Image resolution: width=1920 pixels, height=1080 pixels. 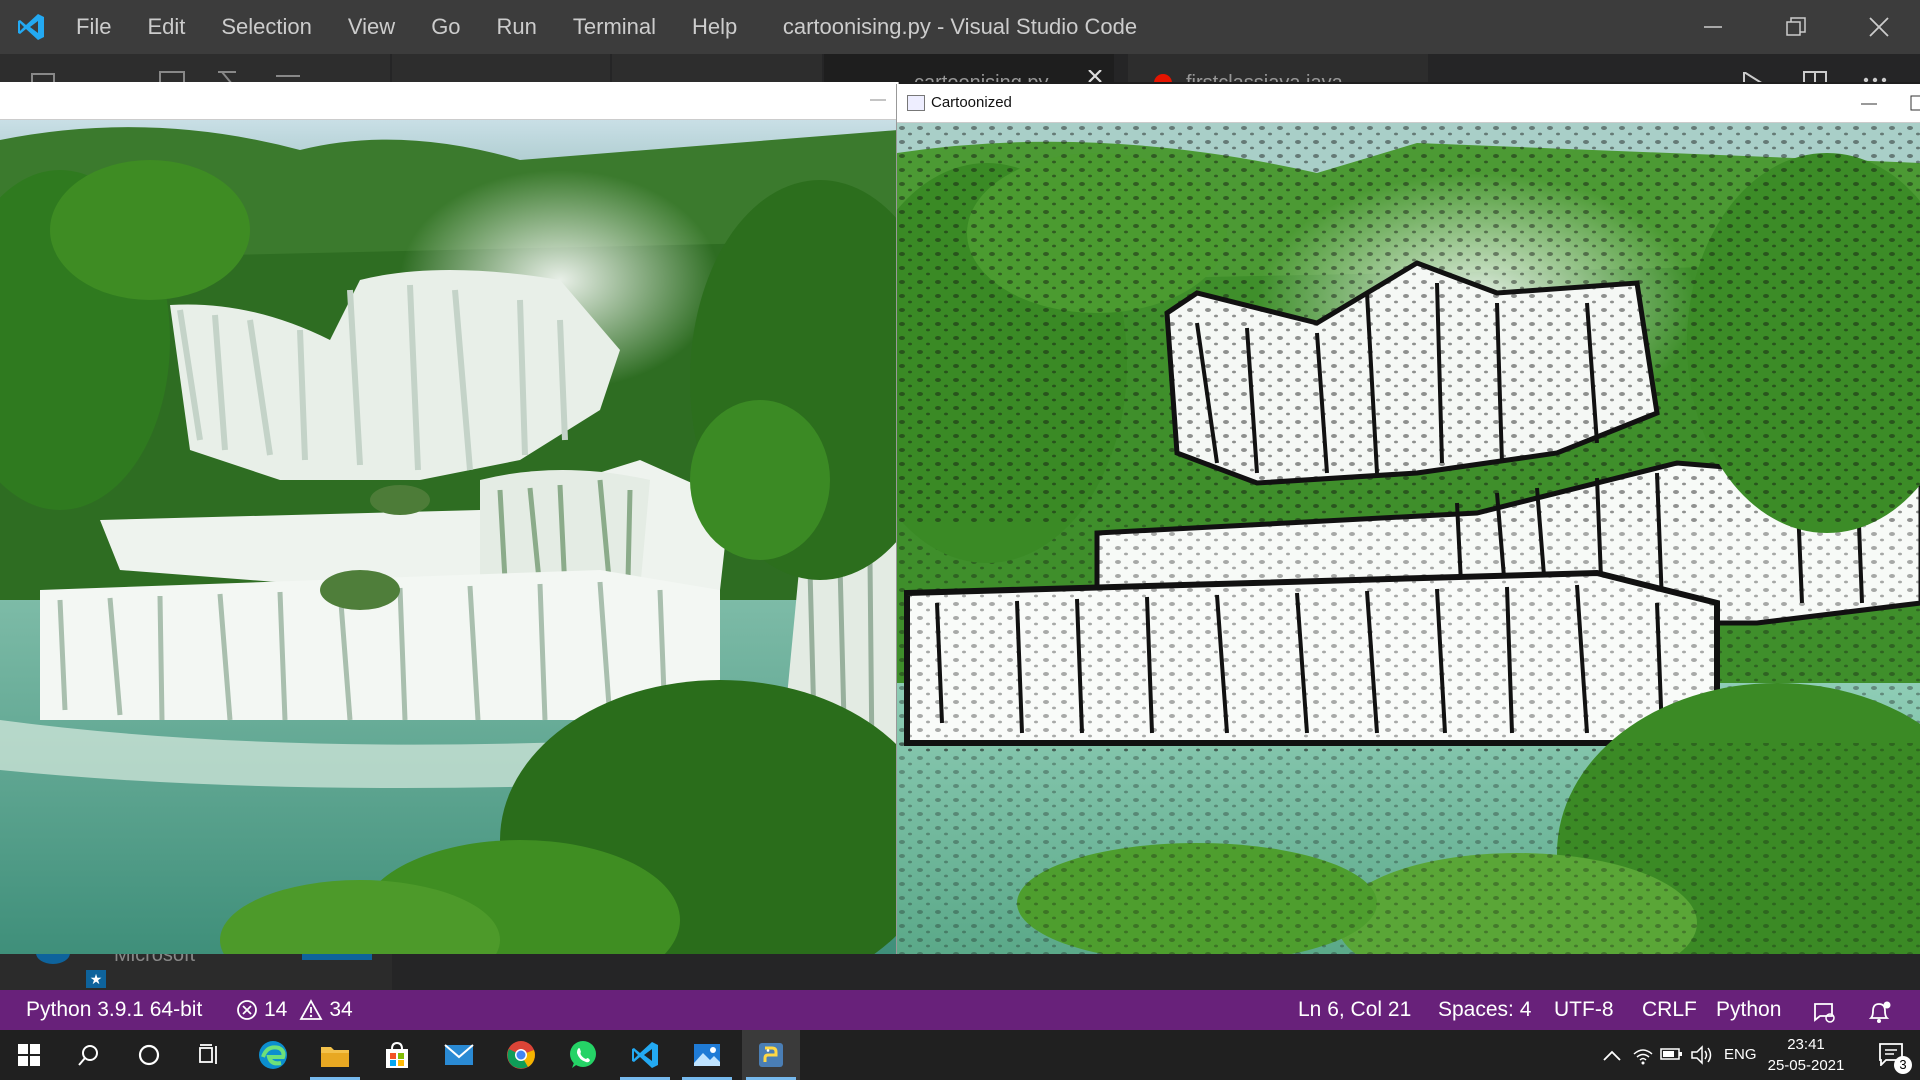 I want to click on mail-icon, so click(x=459, y=1054).